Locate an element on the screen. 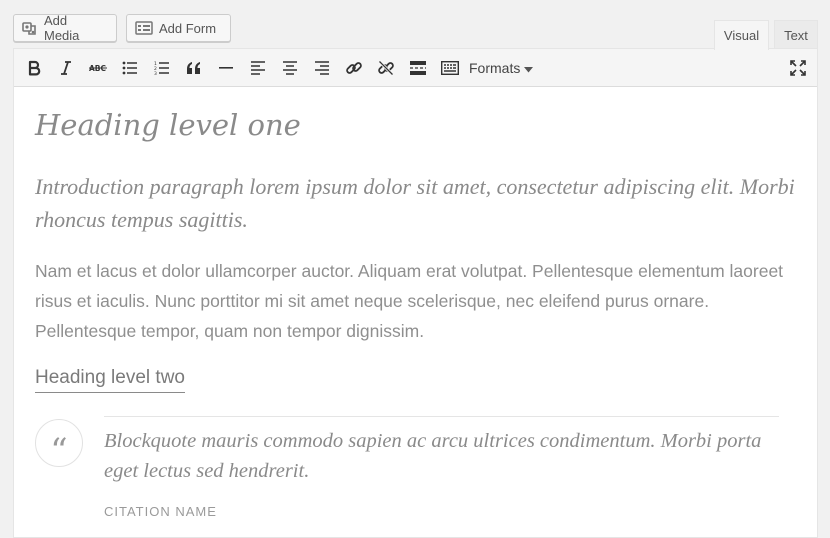  form-icon is located at coordinates (144, 28).